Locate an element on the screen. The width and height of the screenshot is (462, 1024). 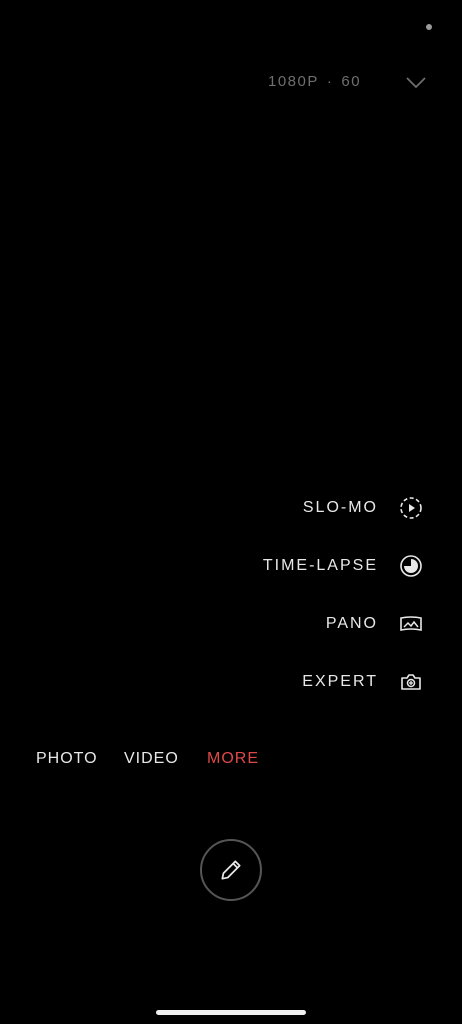
chevron-down-icon is located at coordinates (416, 82).